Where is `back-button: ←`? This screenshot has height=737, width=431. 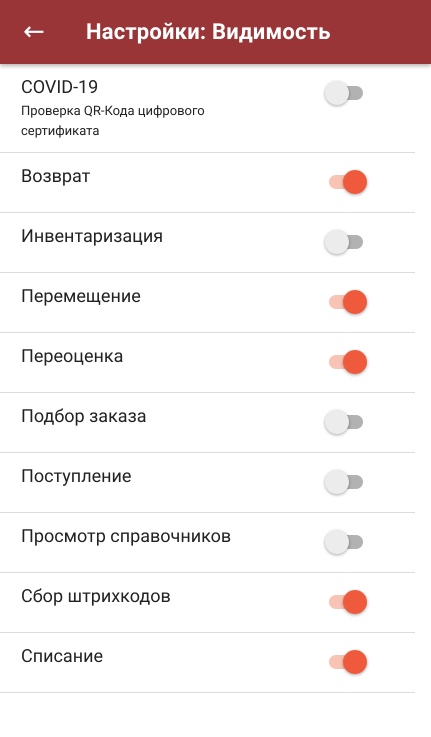 back-button: ← is located at coordinates (34, 32).